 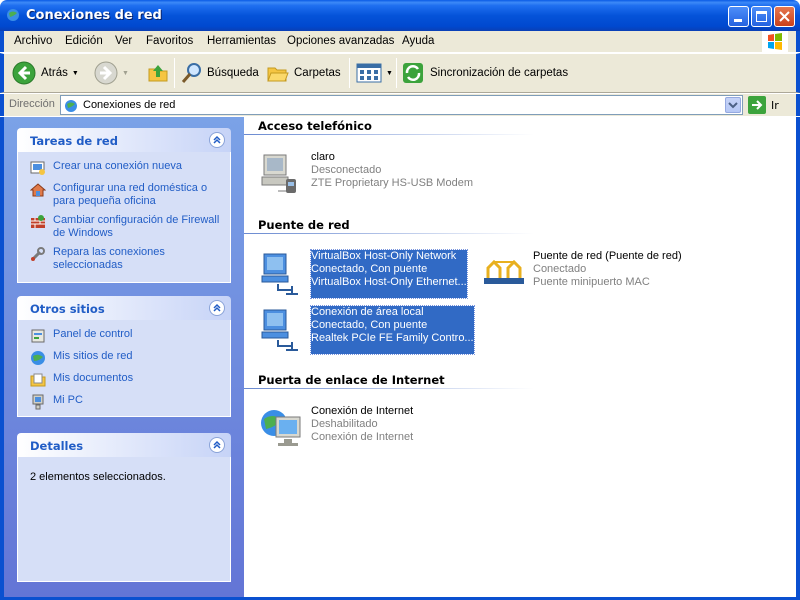 I want to click on group-header-gateway: Puerta de enlace de Internet, so click(x=351, y=380).